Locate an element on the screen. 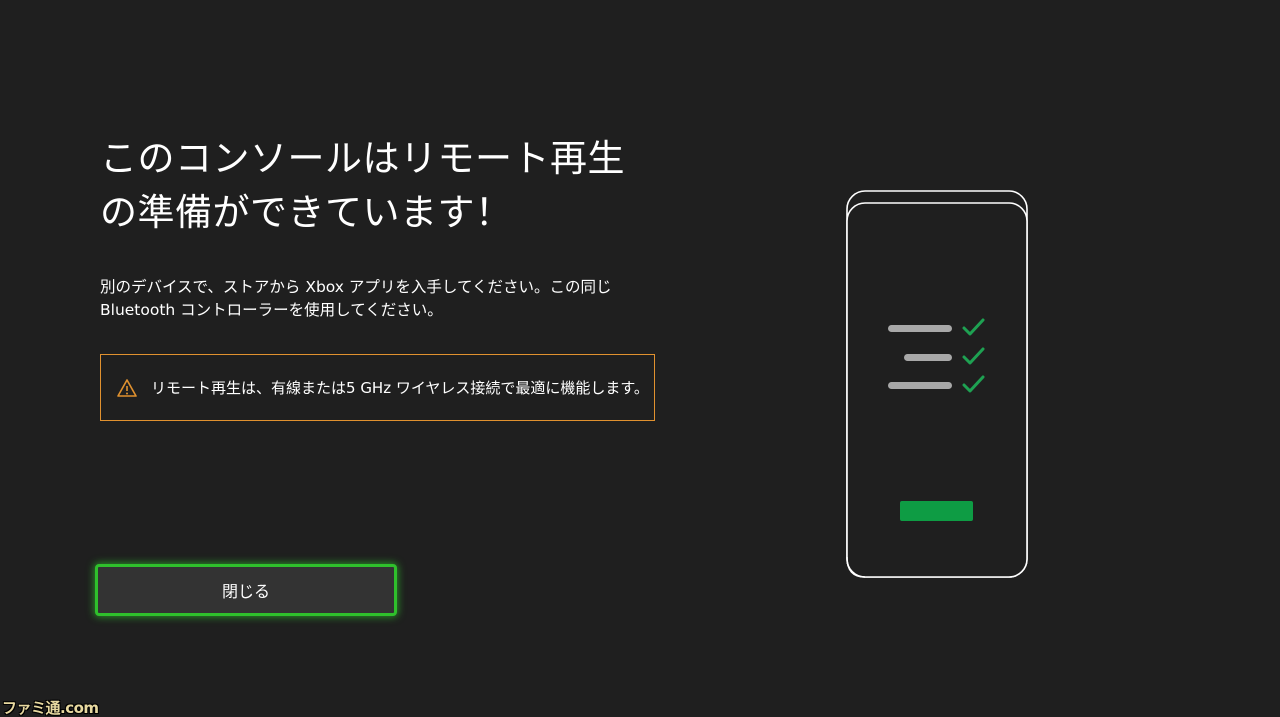 The height and width of the screenshot is (717, 1280). close-button: 閉じる is located at coordinates (246, 590).